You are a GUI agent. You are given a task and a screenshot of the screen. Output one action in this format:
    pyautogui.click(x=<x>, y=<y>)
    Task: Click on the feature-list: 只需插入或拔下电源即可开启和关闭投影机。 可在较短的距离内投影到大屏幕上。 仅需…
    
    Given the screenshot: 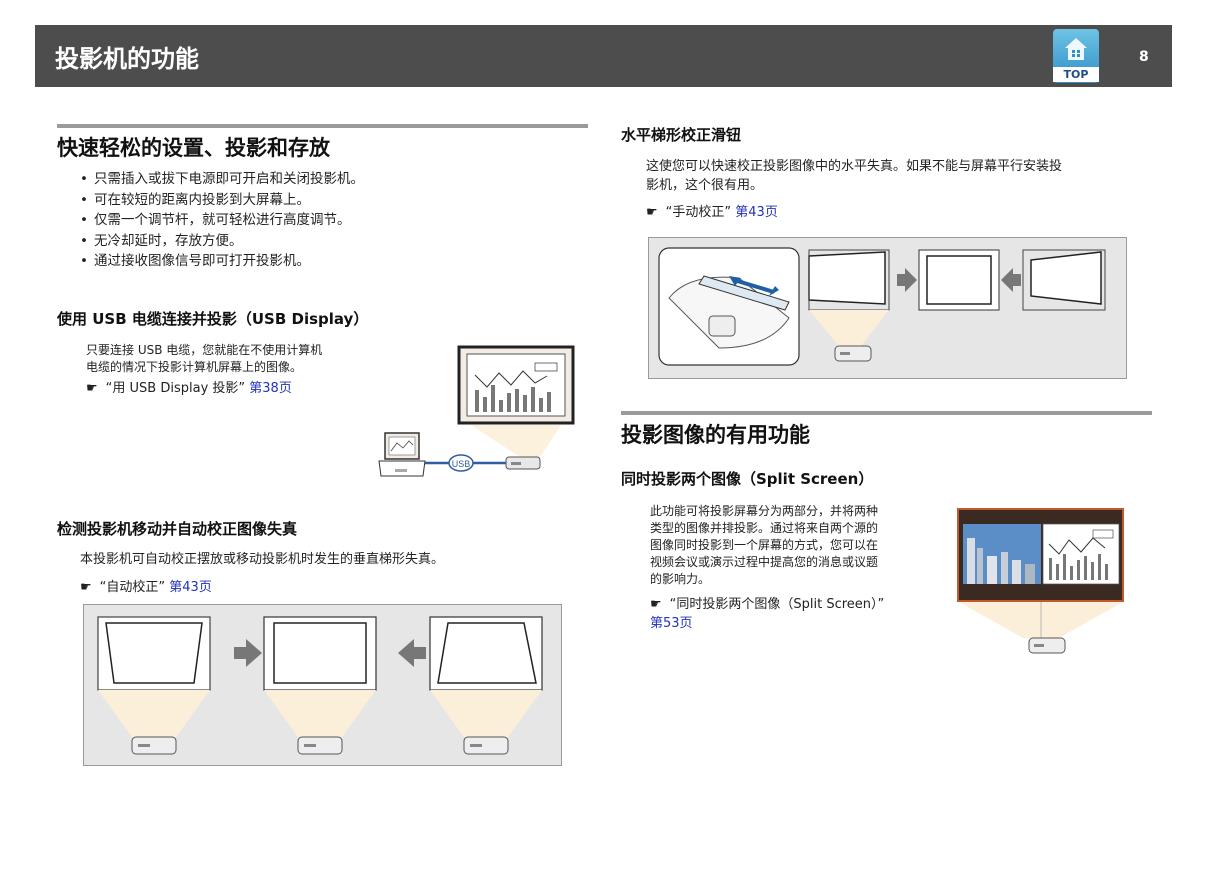 What is the action you would take?
    pyautogui.click(x=222, y=220)
    